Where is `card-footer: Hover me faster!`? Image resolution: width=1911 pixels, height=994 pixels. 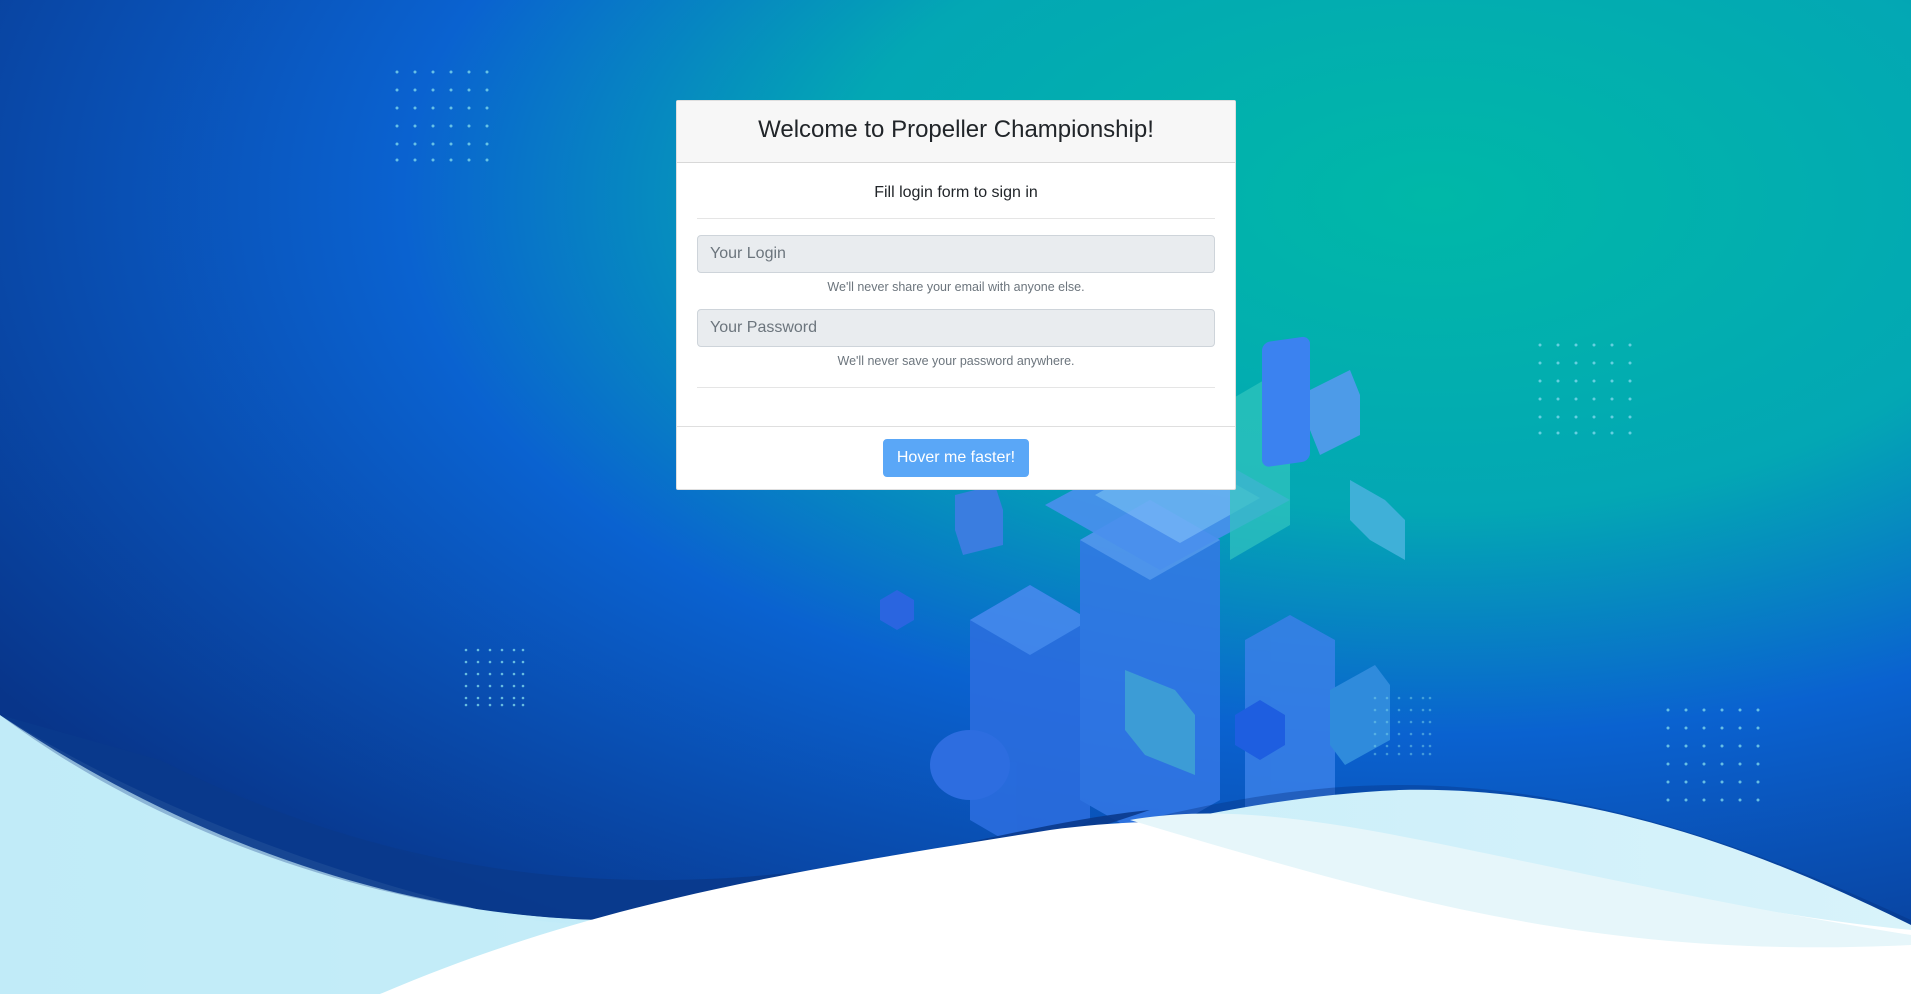 card-footer: Hover me faster! is located at coordinates (956, 458).